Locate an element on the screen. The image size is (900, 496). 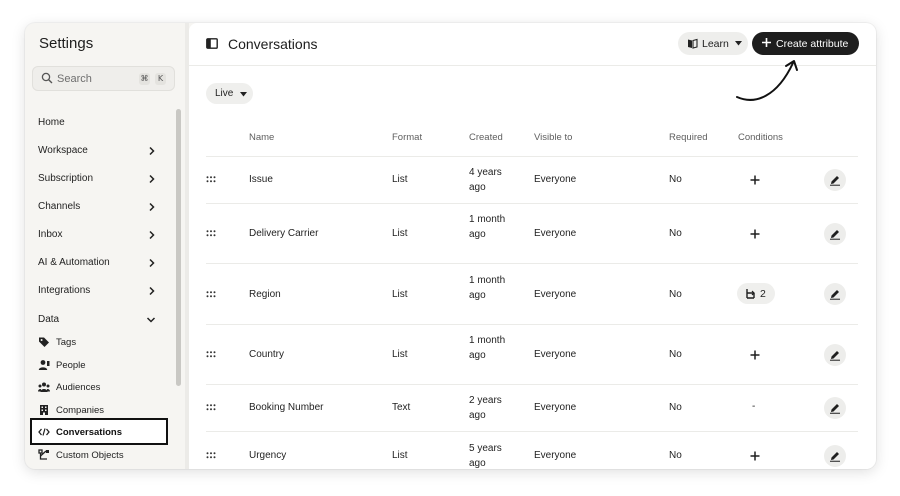
attribute-name: Delivery Carrier is located at coordinates (283, 233).